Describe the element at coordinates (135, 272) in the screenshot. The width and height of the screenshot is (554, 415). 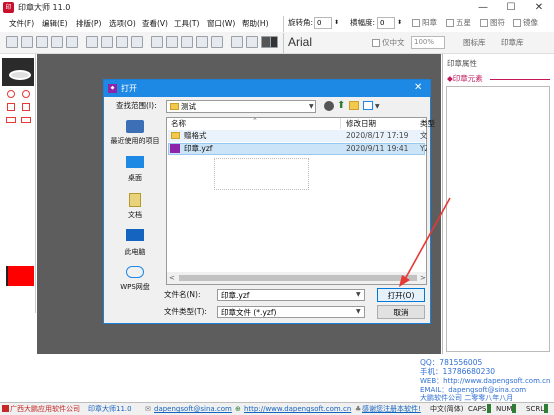
I see `wps-cloud-icon` at that location.